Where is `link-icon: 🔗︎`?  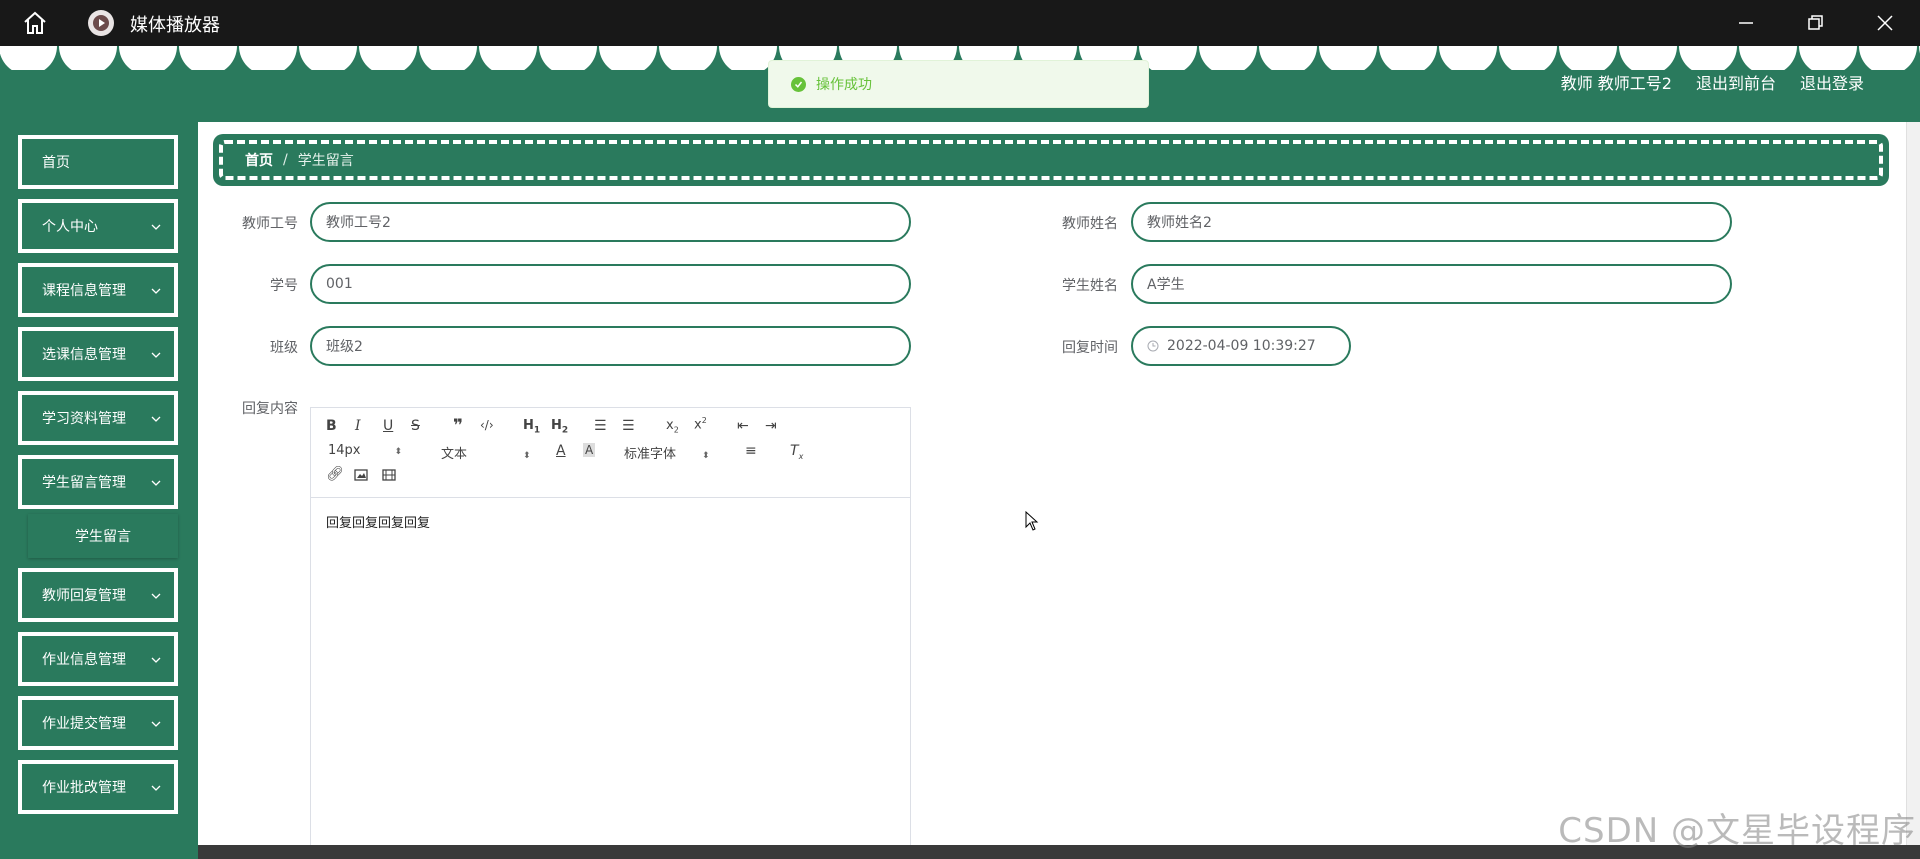 link-icon: 🔗︎ is located at coordinates (335, 474).